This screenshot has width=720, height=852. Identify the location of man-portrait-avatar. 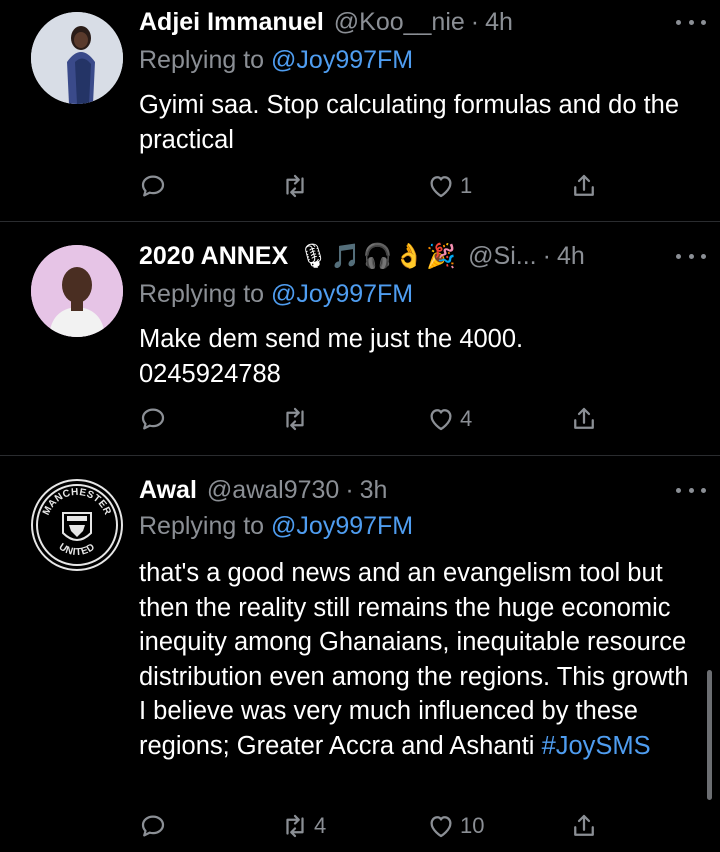
(77, 291).